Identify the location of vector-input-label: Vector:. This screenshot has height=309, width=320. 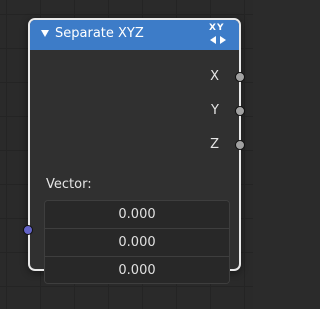
(69, 184).